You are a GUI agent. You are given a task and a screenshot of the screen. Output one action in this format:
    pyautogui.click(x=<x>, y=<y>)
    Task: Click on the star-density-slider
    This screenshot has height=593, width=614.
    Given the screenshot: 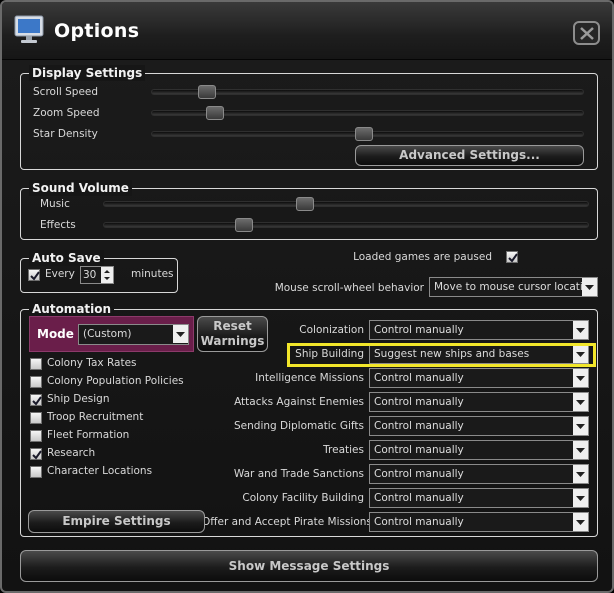 What is the action you would take?
    pyautogui.click(x=367, y=134)
    